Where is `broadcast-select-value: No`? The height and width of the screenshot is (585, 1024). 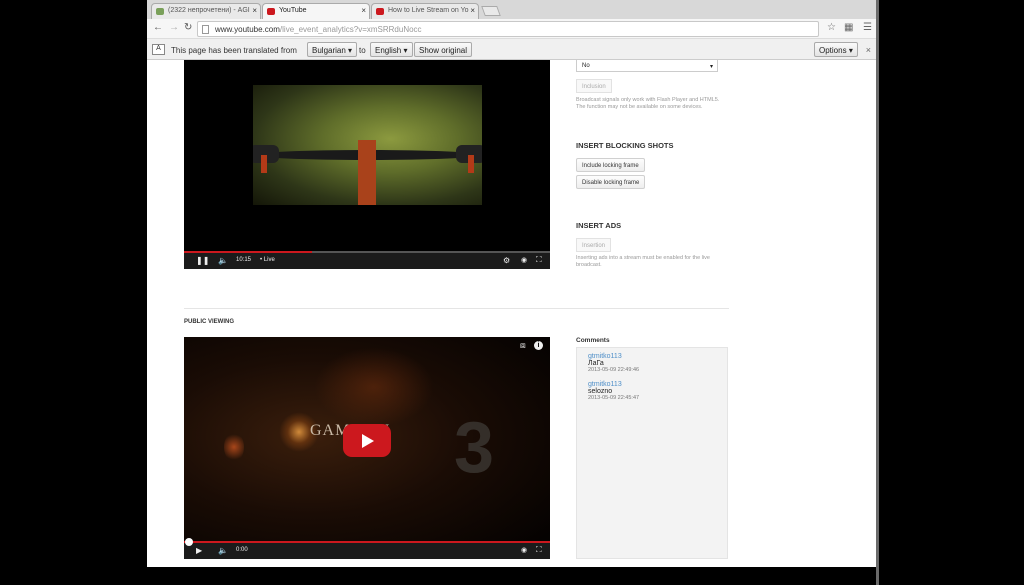
broadcast-select-value: No is located at coordinates (586, 66).